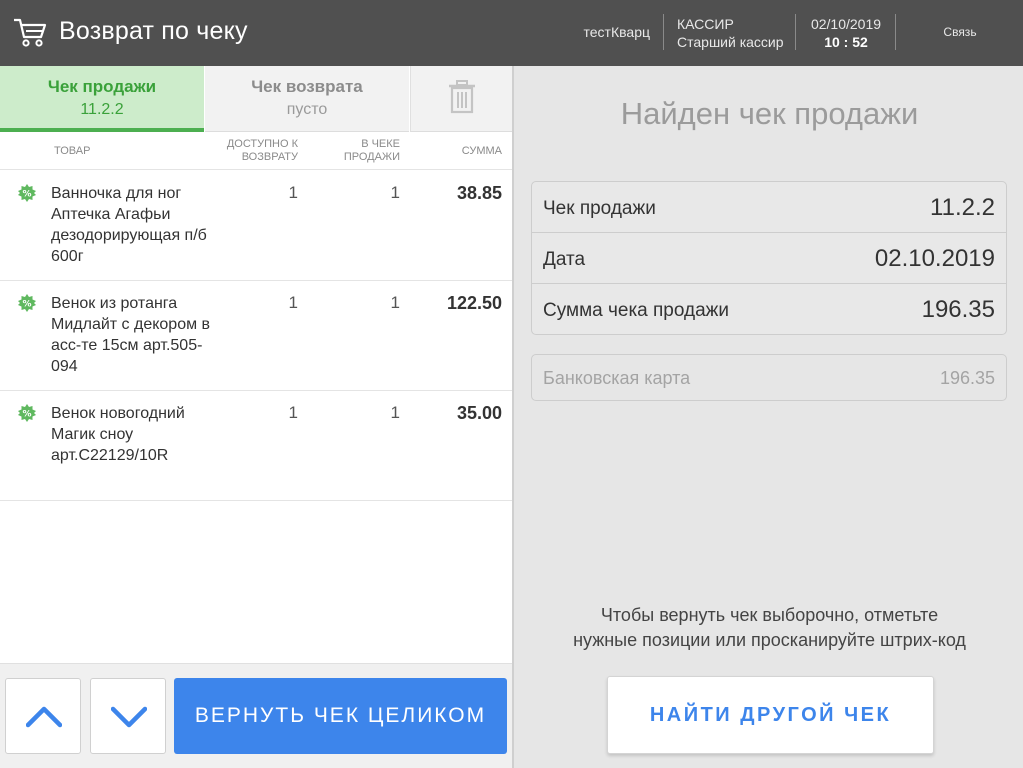  I want to click on left-footer: ВЕРНУТЬ ЧЕК ЦЕЛИКОМ, so click(256, 715).